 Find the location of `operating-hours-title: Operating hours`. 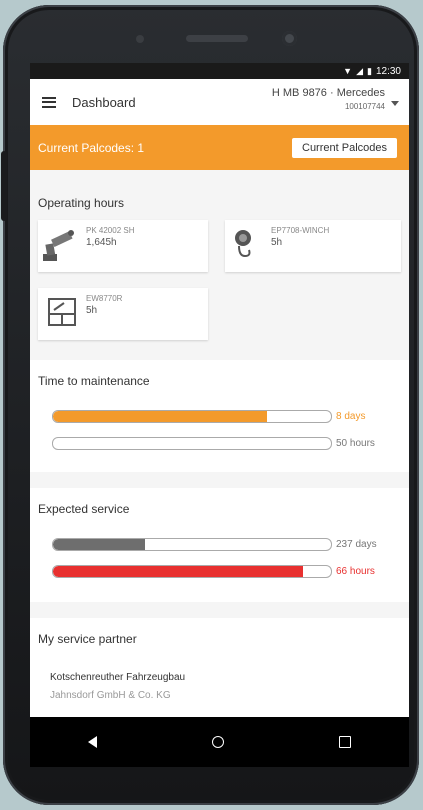

operating-hours-title: Operating hours is located at coordinates (81, 203).